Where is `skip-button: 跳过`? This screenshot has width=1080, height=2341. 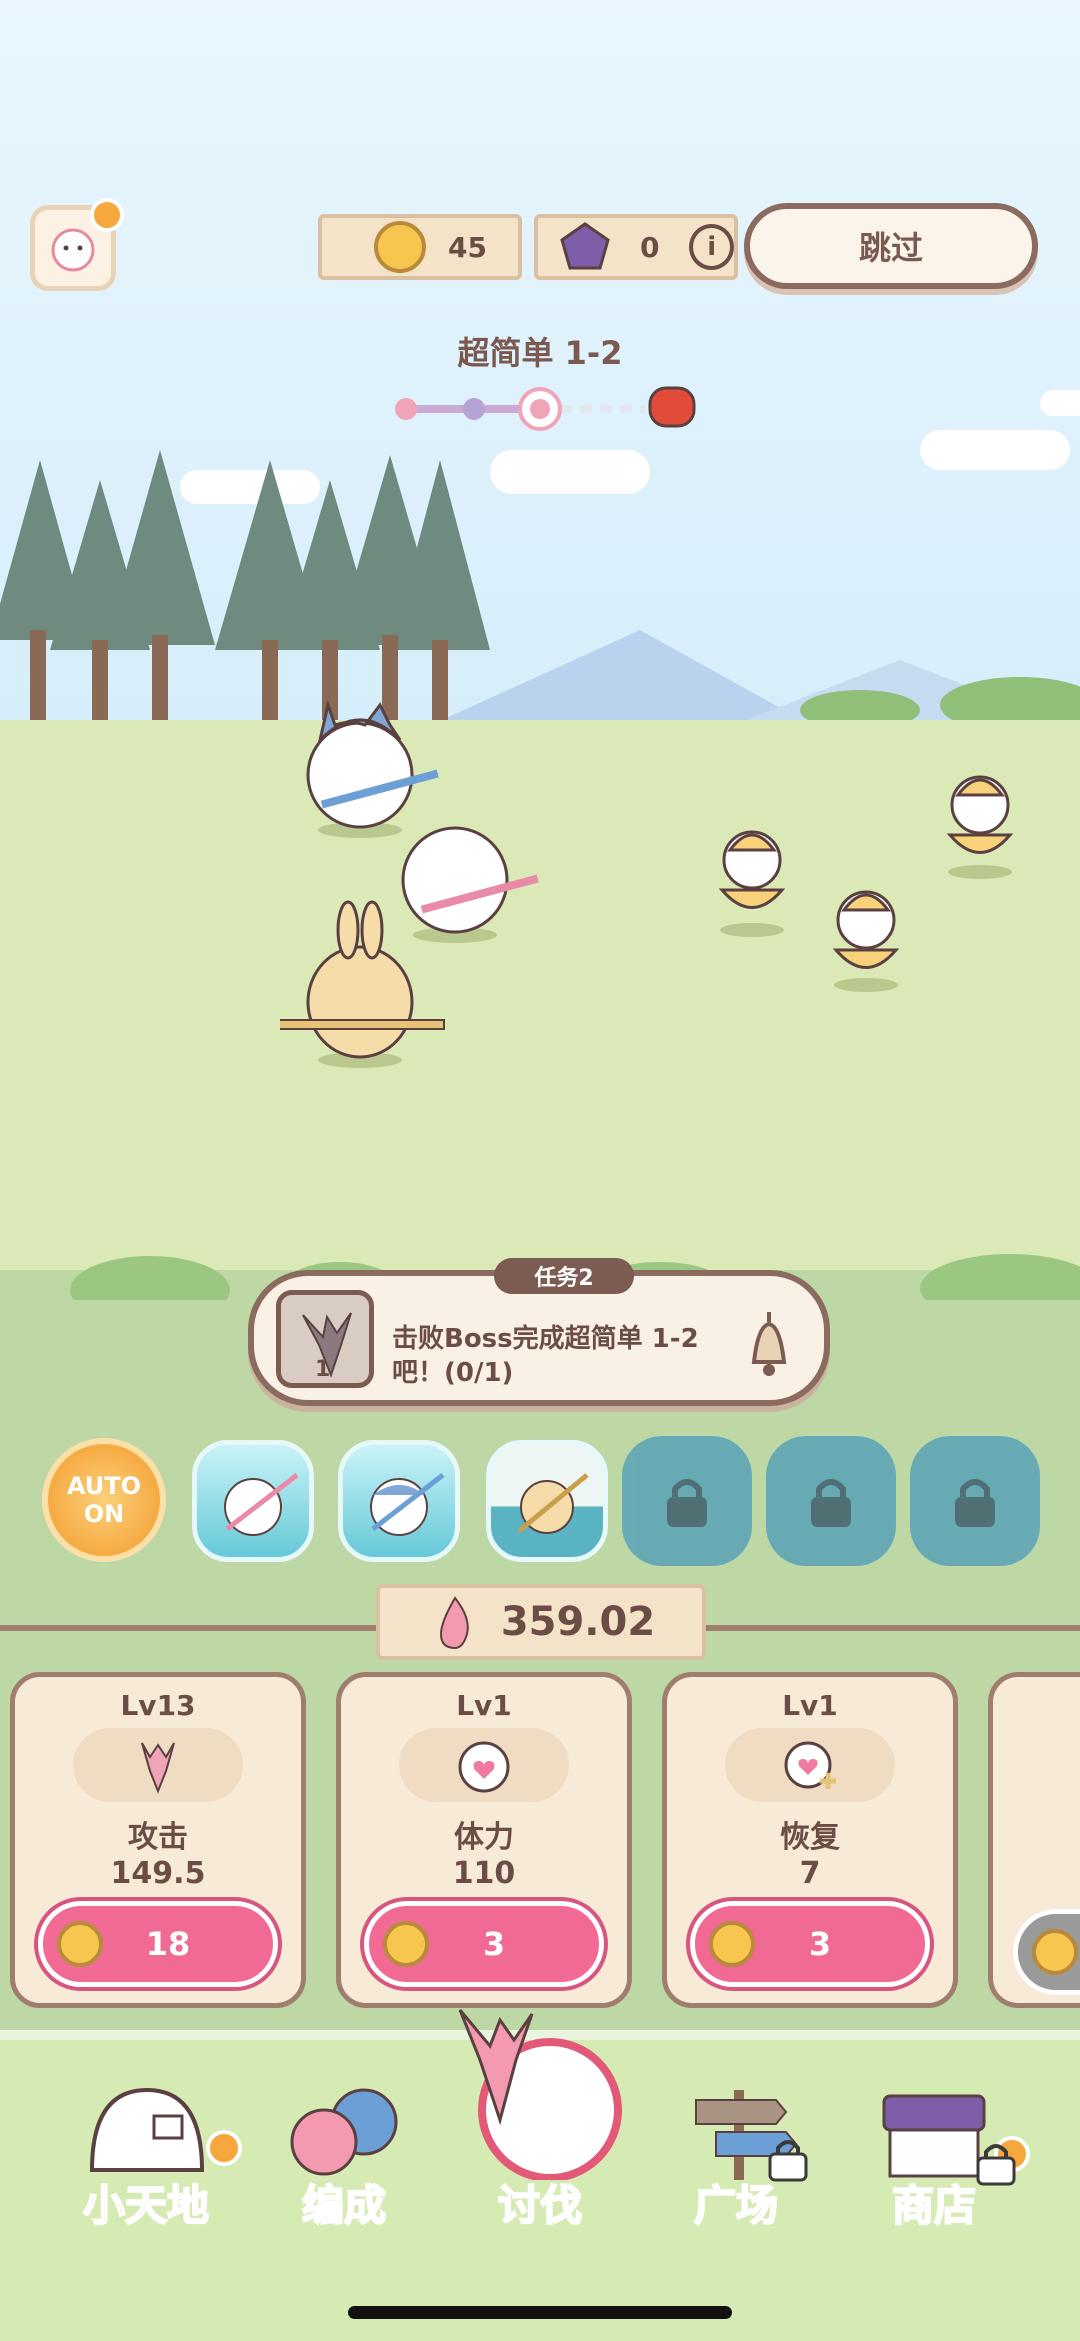
skip-button: 跳过 is located at coordinates (891, 246).